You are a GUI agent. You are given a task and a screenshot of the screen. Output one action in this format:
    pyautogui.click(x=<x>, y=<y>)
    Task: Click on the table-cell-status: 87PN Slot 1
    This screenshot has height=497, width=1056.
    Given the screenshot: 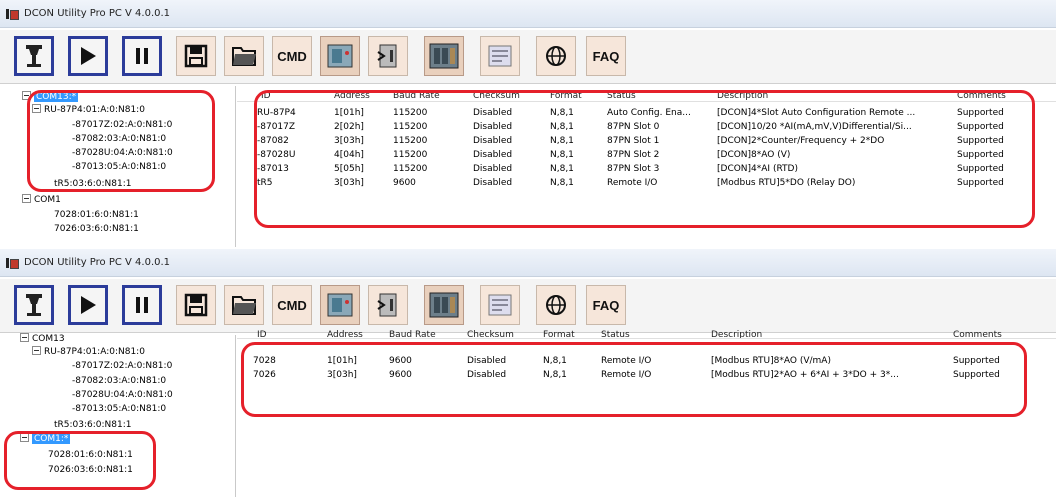 What is the action you would take?
    pyautogui.click(x=633, y=141)
    